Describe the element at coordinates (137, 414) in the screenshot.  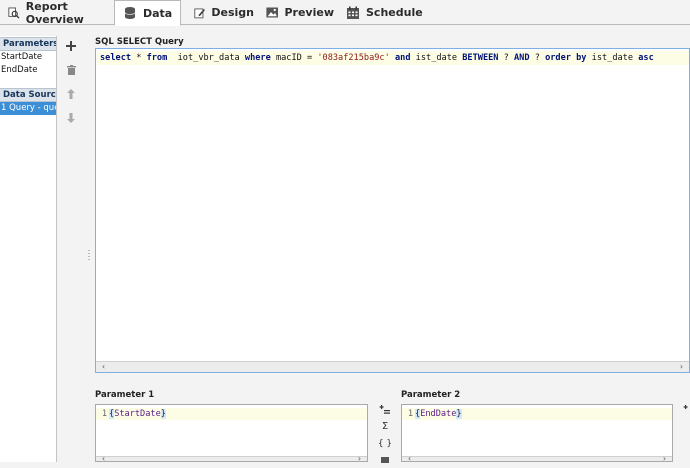
I see `parameter-reference: StartDate` at that location.